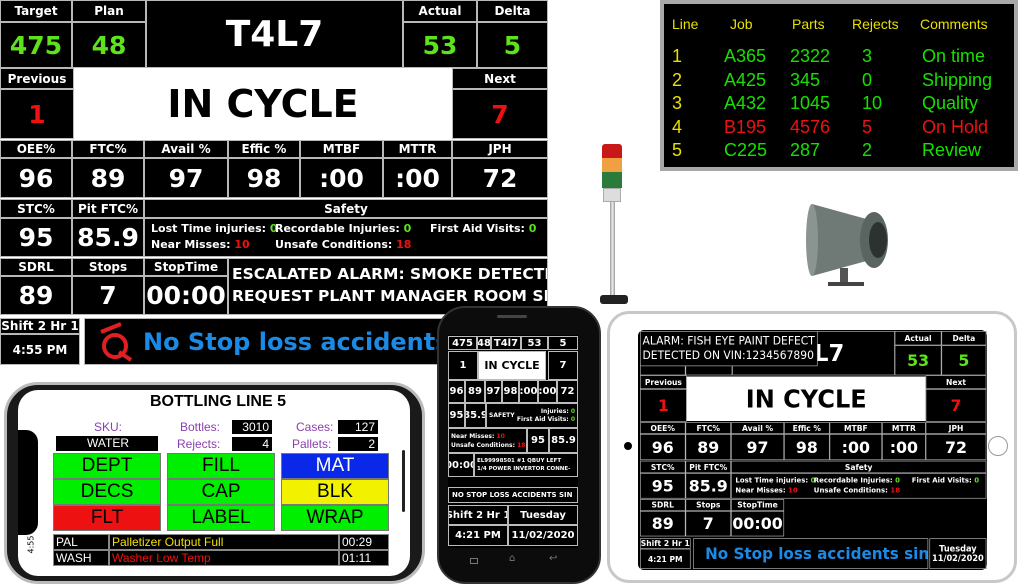 The width and height of the screenshot is (1024, 585). Describe the element at coordinates (483, 445) in the screenshot. I see `unsafe-label: Unsafe Conditions:` at that location.